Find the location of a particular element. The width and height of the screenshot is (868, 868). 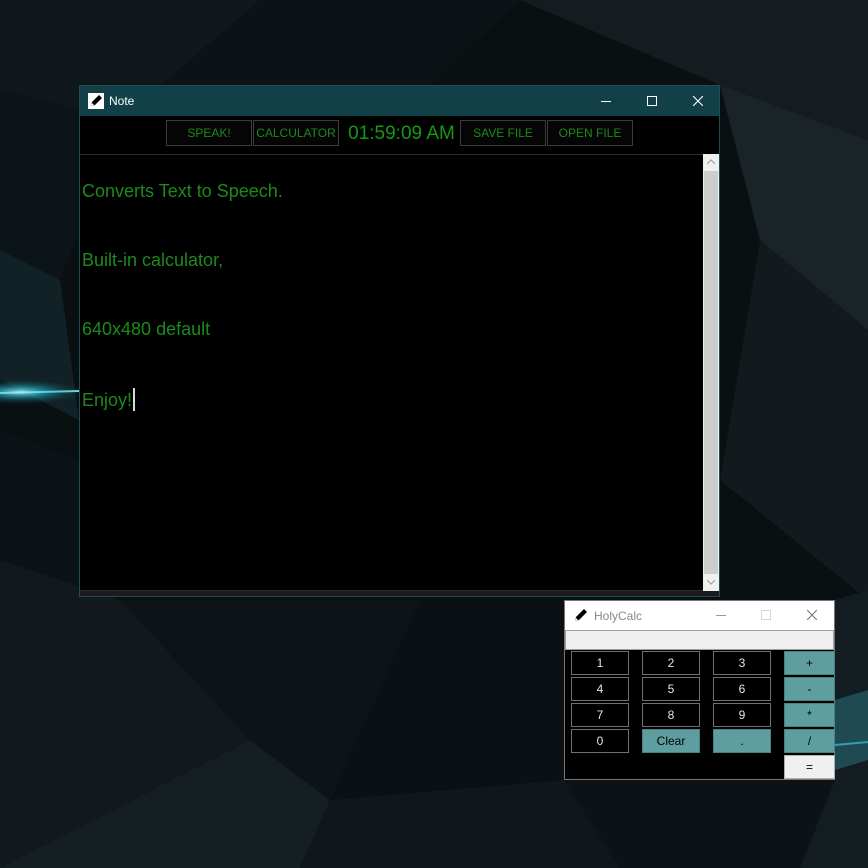

key-decimal: . is located at coordinates (742, 741).